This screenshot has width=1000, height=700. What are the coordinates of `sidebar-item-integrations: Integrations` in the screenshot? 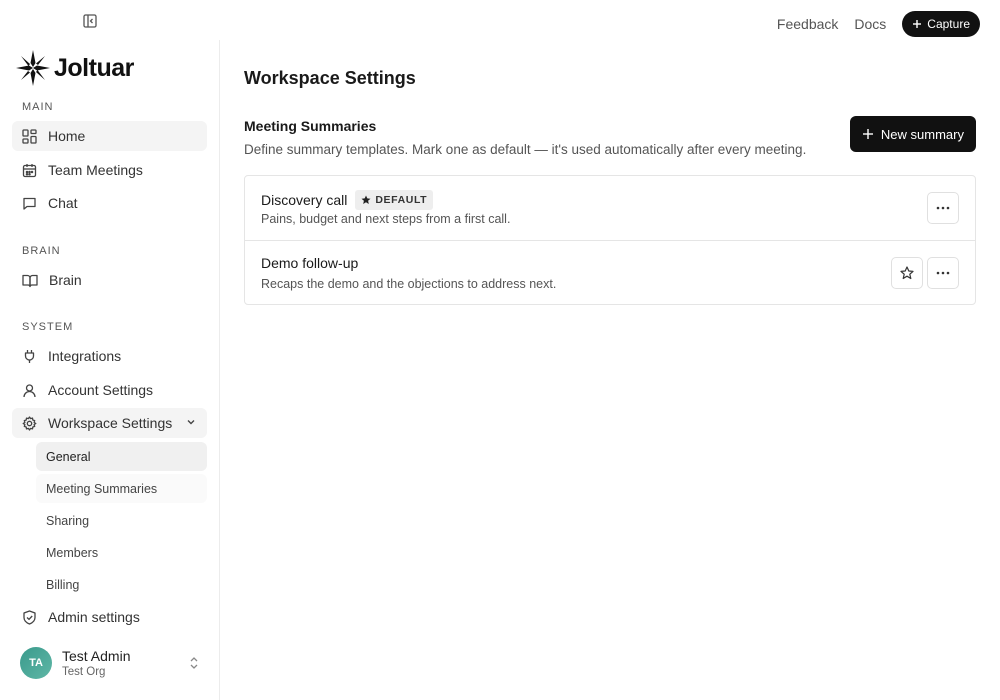 It's located at (109, 356).